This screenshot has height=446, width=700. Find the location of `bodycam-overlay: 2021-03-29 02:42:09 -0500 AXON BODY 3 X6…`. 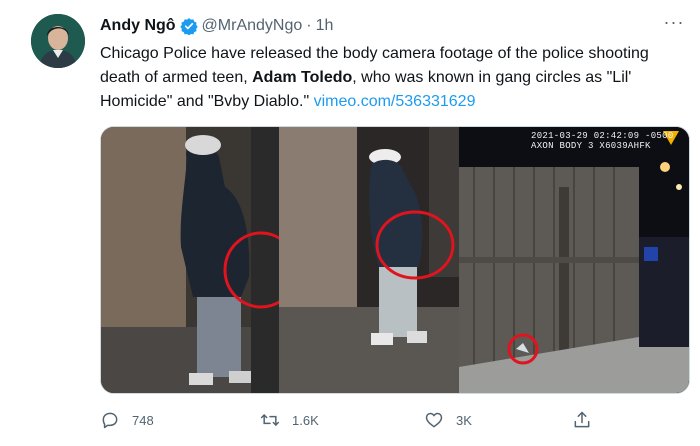

bodycam-overlay: 2021-03-29 02:42:09 -0500 AXON BODY 3 X6… is located at coordinates (602, 141).